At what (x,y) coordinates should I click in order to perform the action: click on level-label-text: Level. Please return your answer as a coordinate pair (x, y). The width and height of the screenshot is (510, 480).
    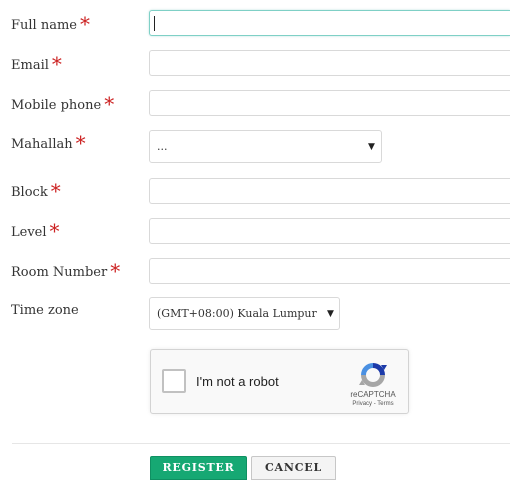
    Looking at the image, I should click on (29, 232).